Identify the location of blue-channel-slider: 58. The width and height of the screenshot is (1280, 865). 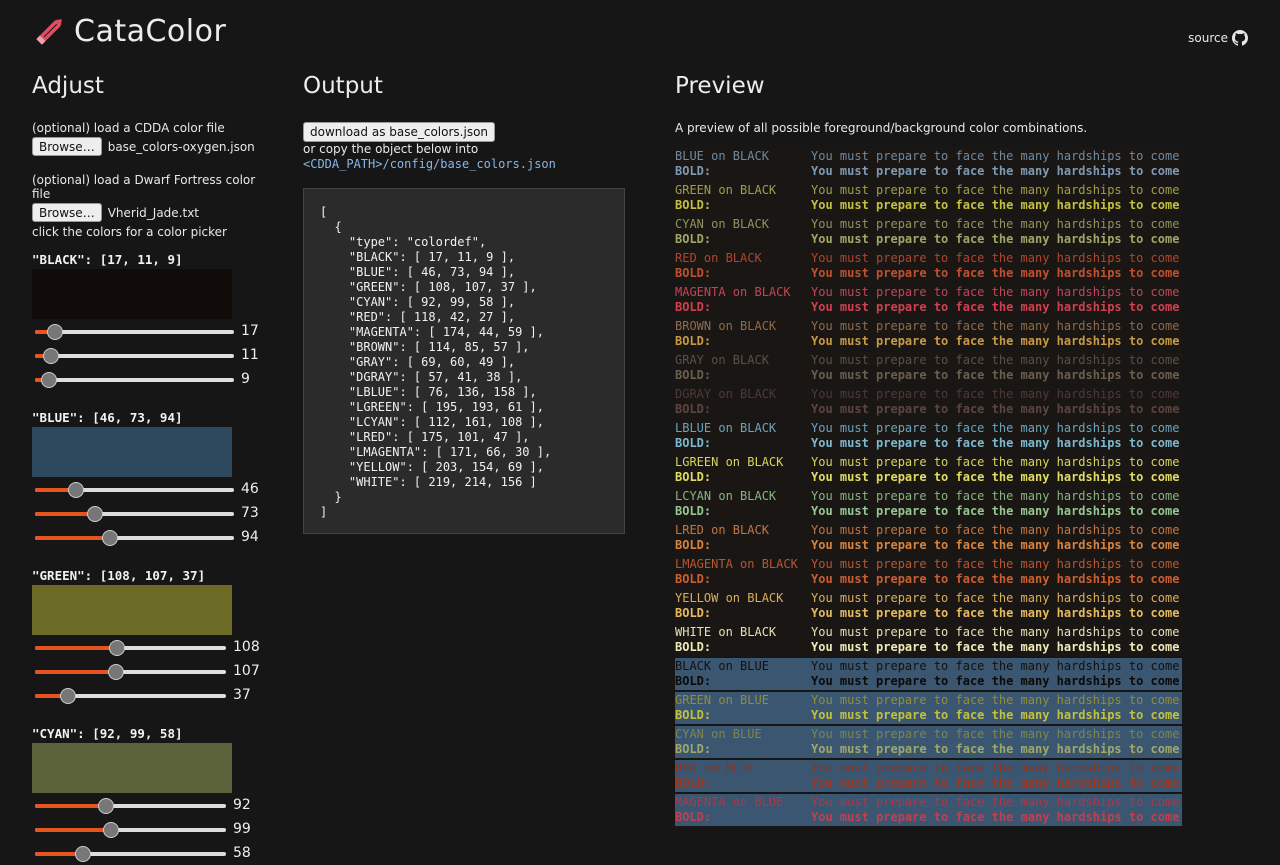
(141, 853).